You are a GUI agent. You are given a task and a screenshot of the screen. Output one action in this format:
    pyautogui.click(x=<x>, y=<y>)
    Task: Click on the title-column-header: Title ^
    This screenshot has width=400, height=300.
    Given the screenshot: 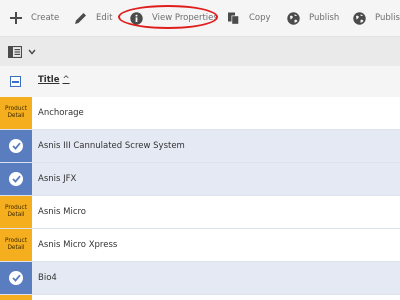 What is the action you would take?
    pyautogui.click(x=54, y=80)
    